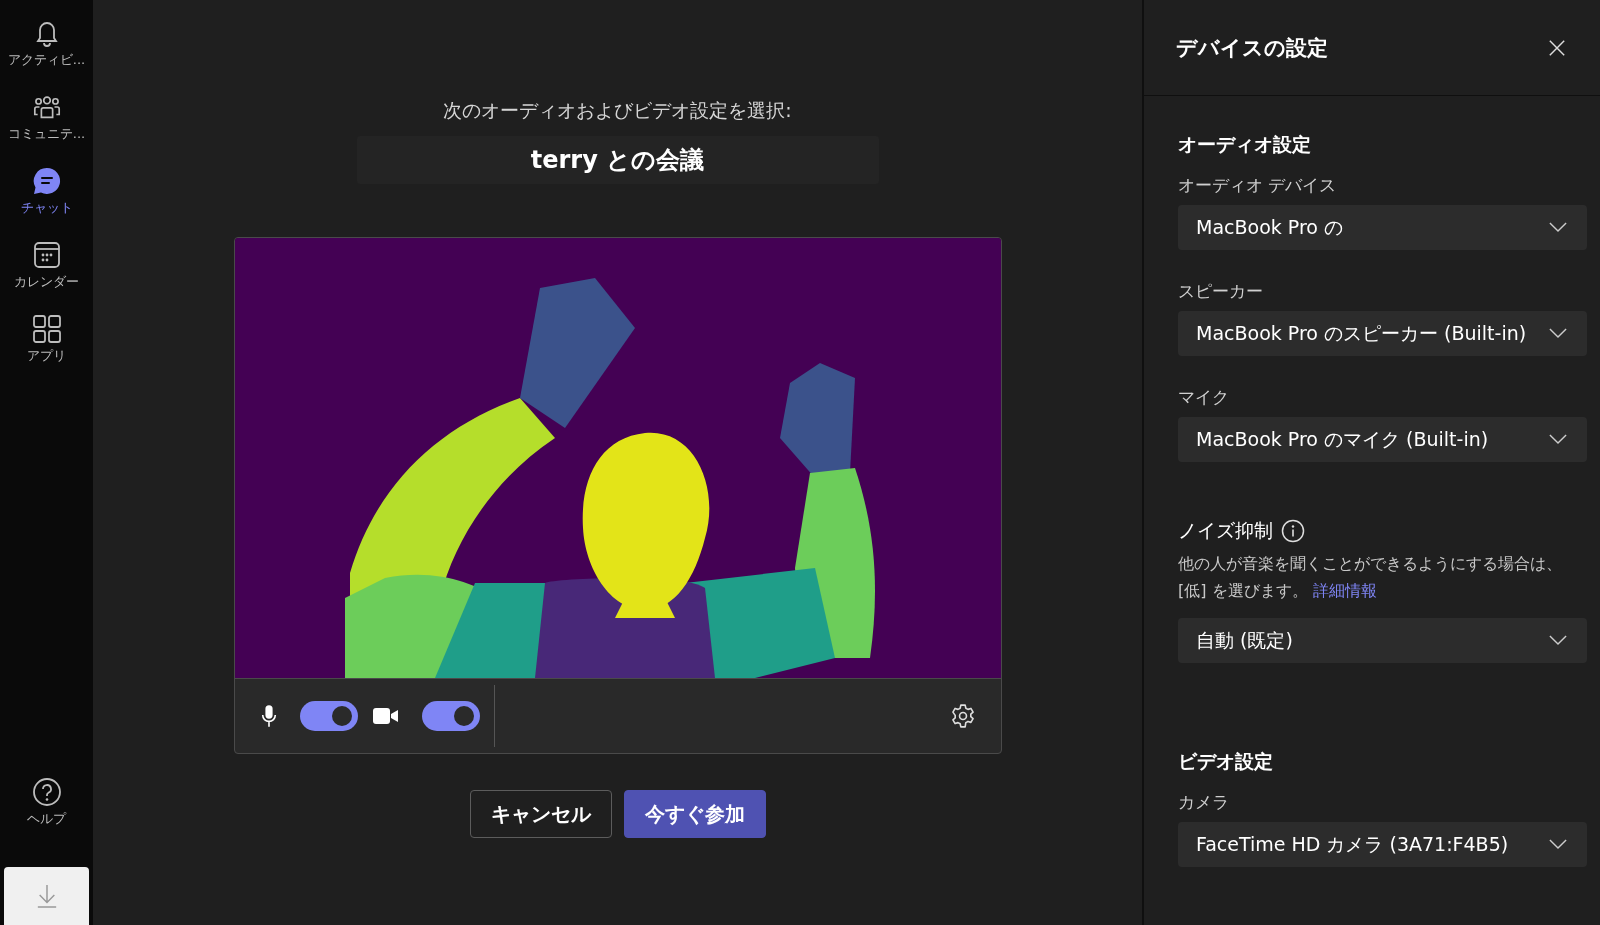 This screenshot has height=925, width=1600. Describe the element at coordinates (46, 792) in the screenshot. I see `help-icon` at that location.